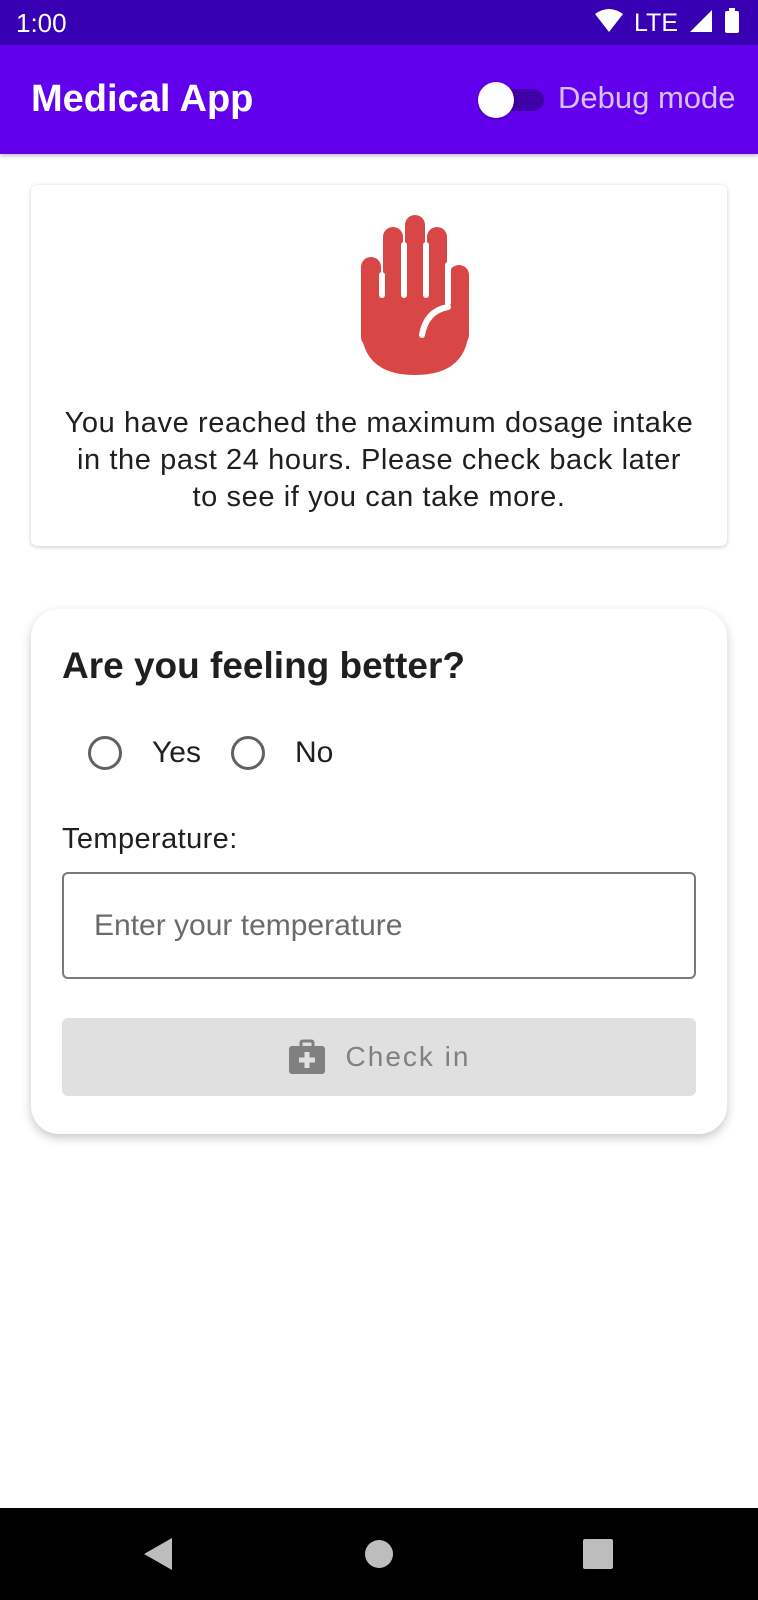  What do you see at coordinates (408, 1056) in the screenshot?
I see `check-in-label: Check in` at bounding box center [408, 1056].